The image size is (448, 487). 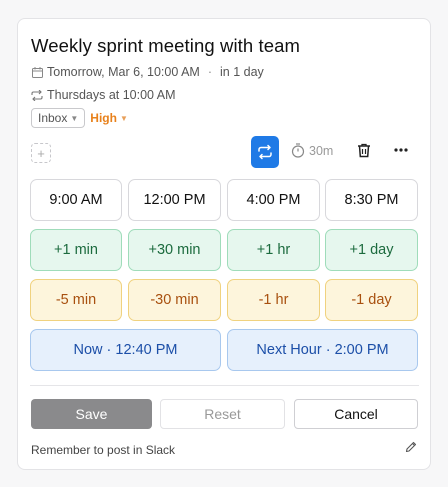 I want to click on more-horizontal-icon, so click(x=401, y=150).